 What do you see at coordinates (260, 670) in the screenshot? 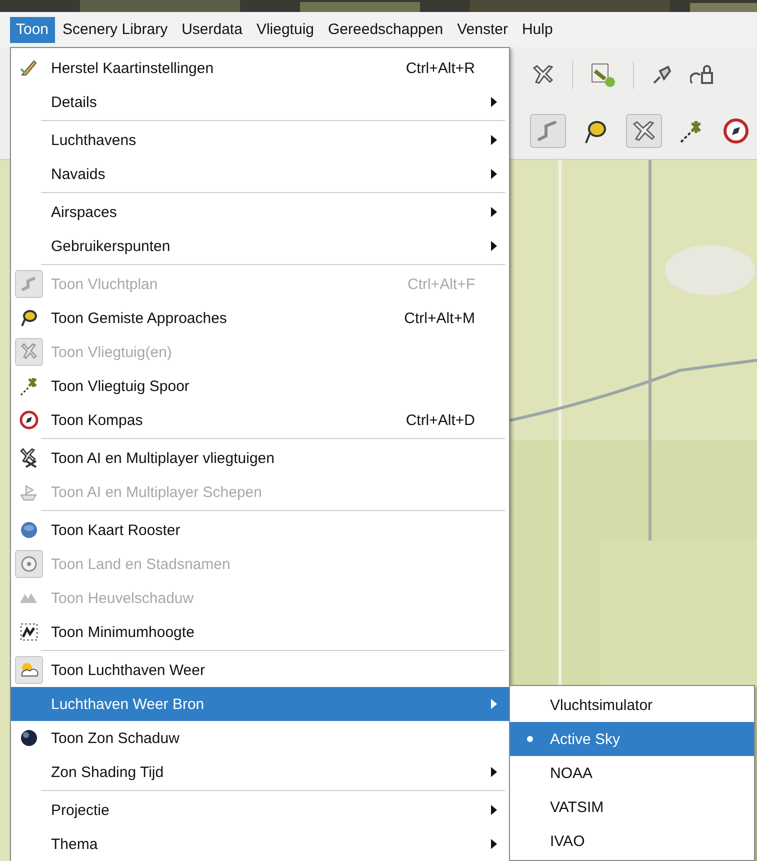
I see `menu-item: Toon Luchthaven Weer` at bounding box center [260, 670].